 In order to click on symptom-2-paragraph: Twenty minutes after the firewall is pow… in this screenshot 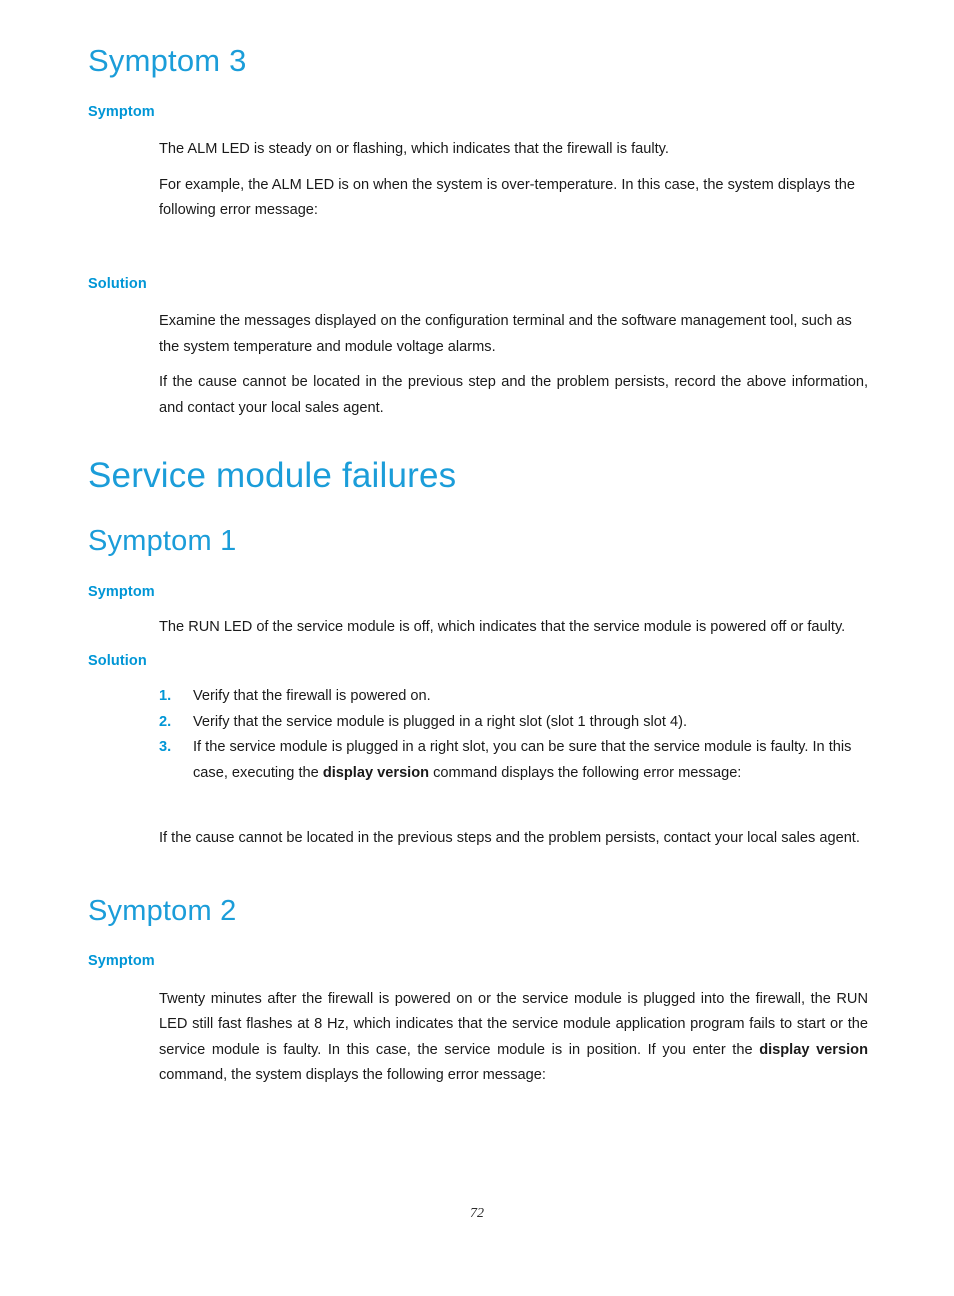, I will do `click(513, 1038)`.